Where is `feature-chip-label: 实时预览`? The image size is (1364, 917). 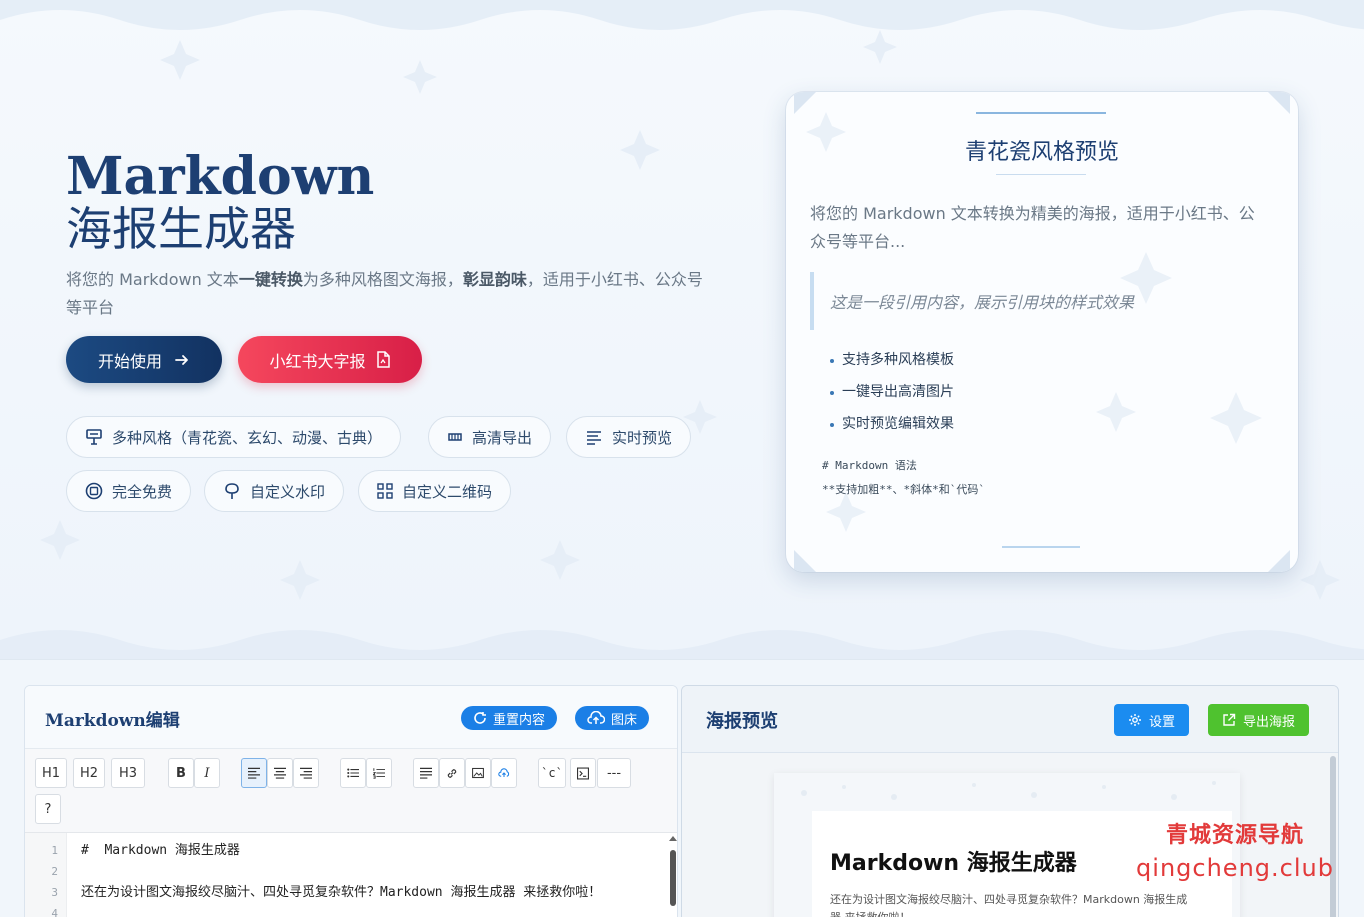 feature-chip-label: 实时预览 is located at coordinates (642, 437).